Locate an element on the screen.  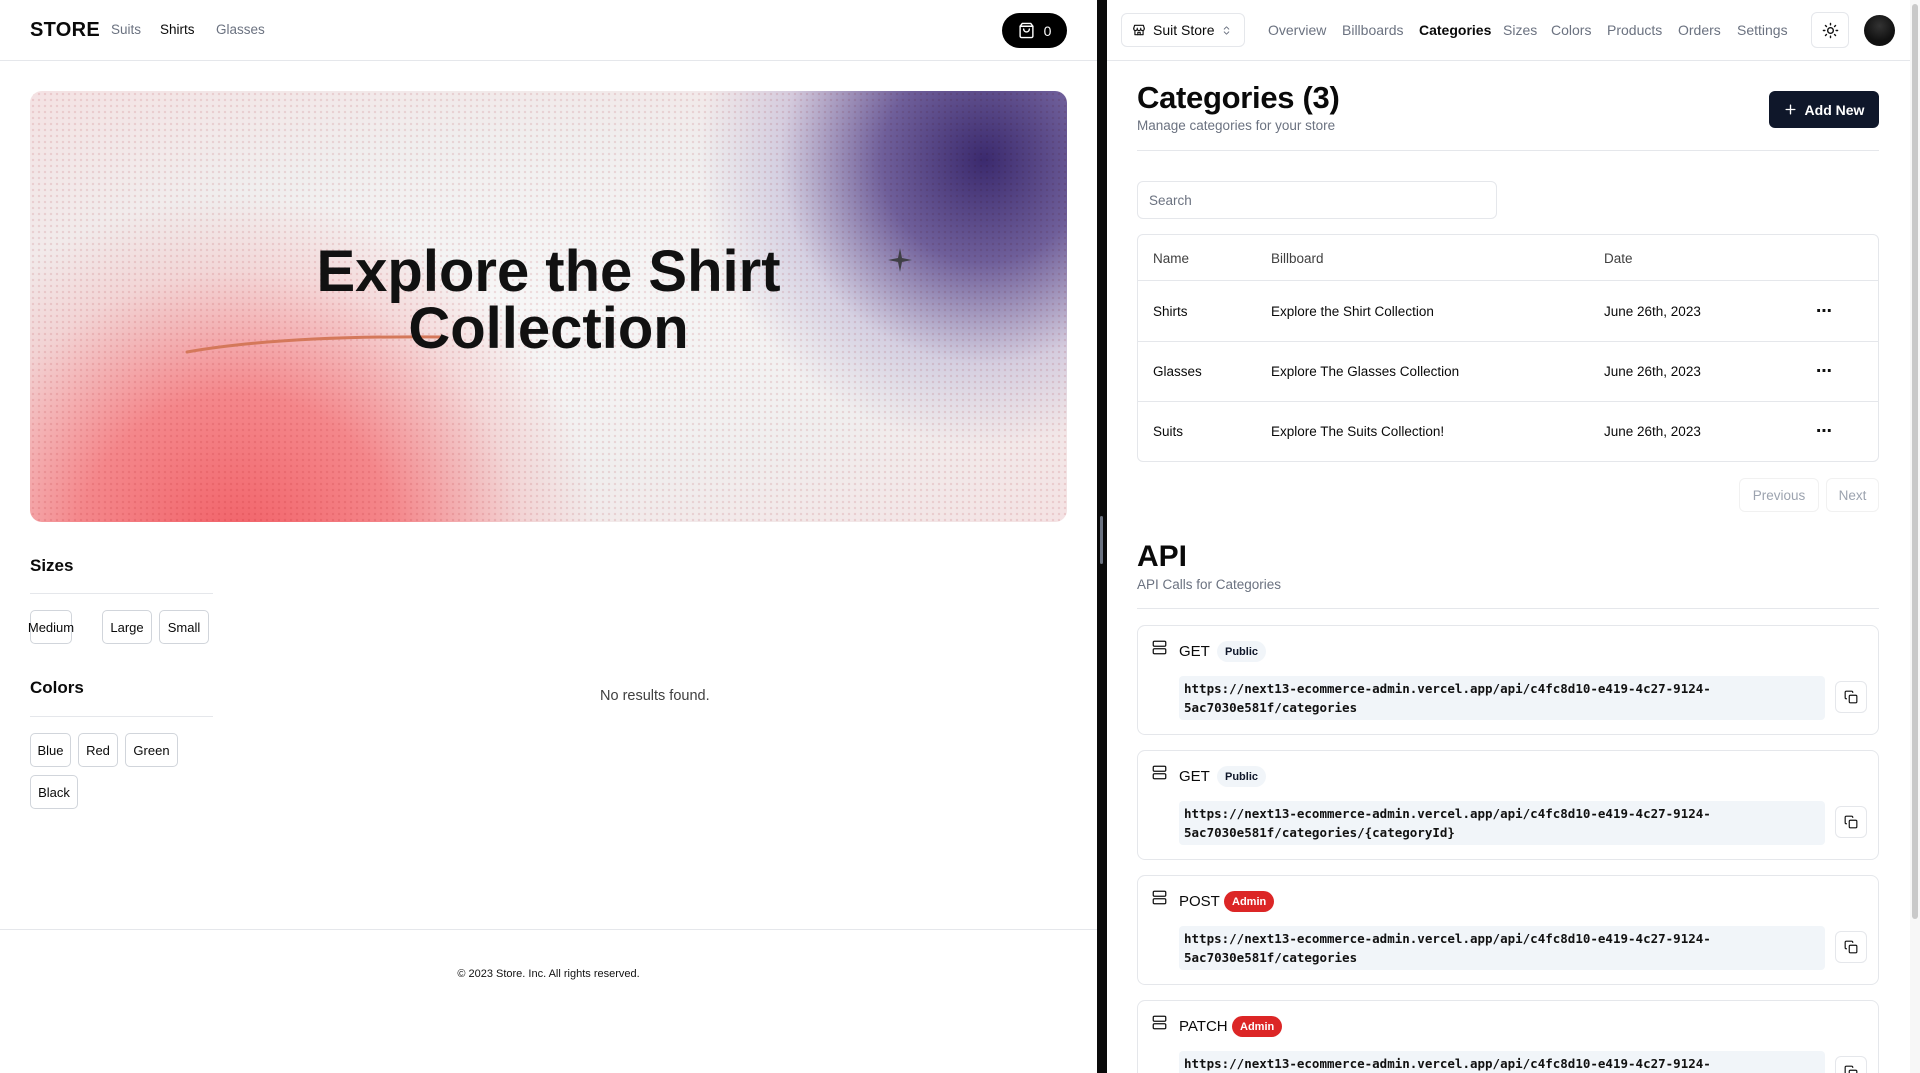
search-input is located at coordinates (1317, 200).